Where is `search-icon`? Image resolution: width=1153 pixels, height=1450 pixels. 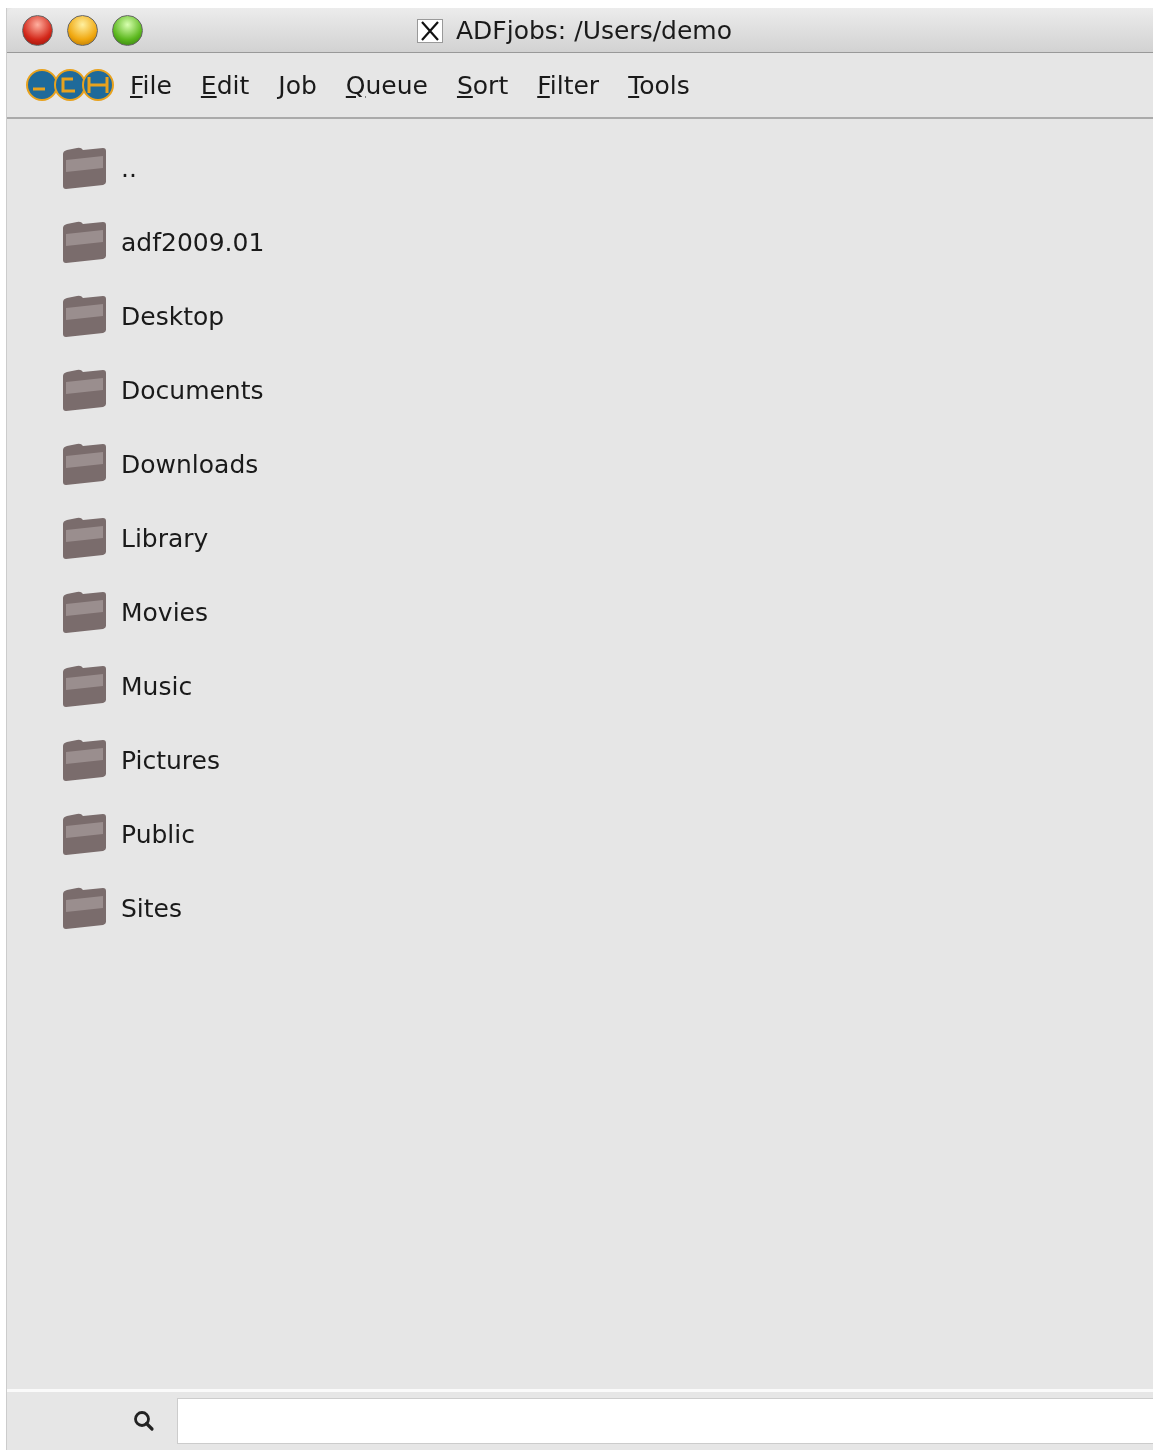
search-icon is located at coordinates (144, 1421).